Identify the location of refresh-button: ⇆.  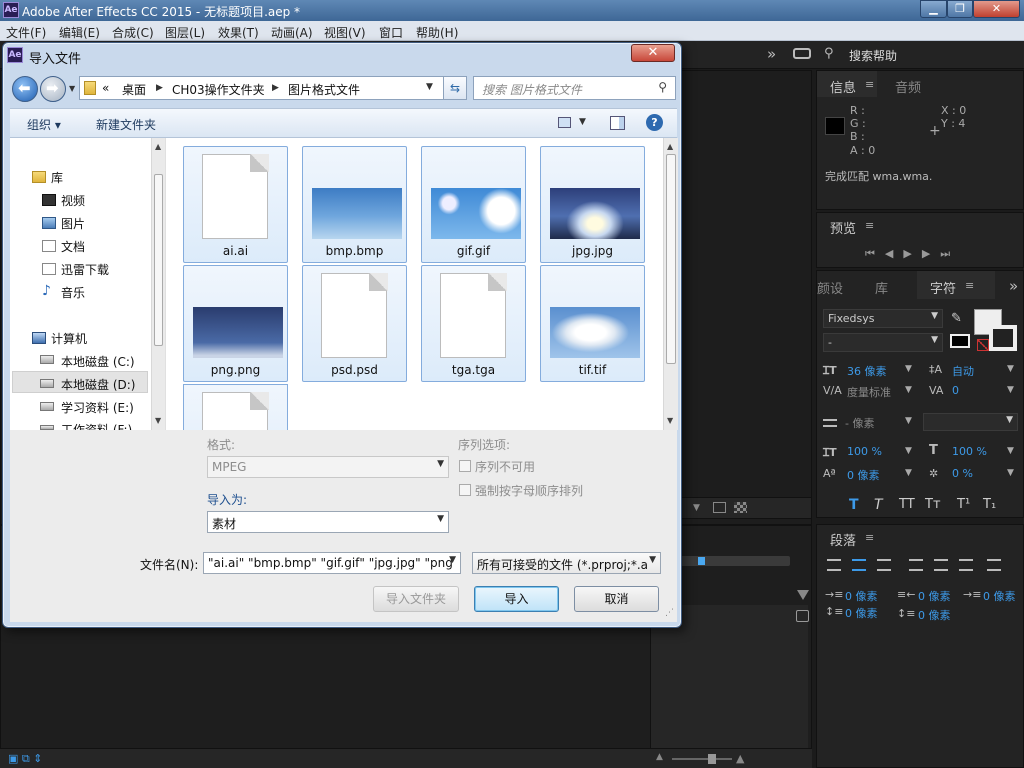
(455, 88).